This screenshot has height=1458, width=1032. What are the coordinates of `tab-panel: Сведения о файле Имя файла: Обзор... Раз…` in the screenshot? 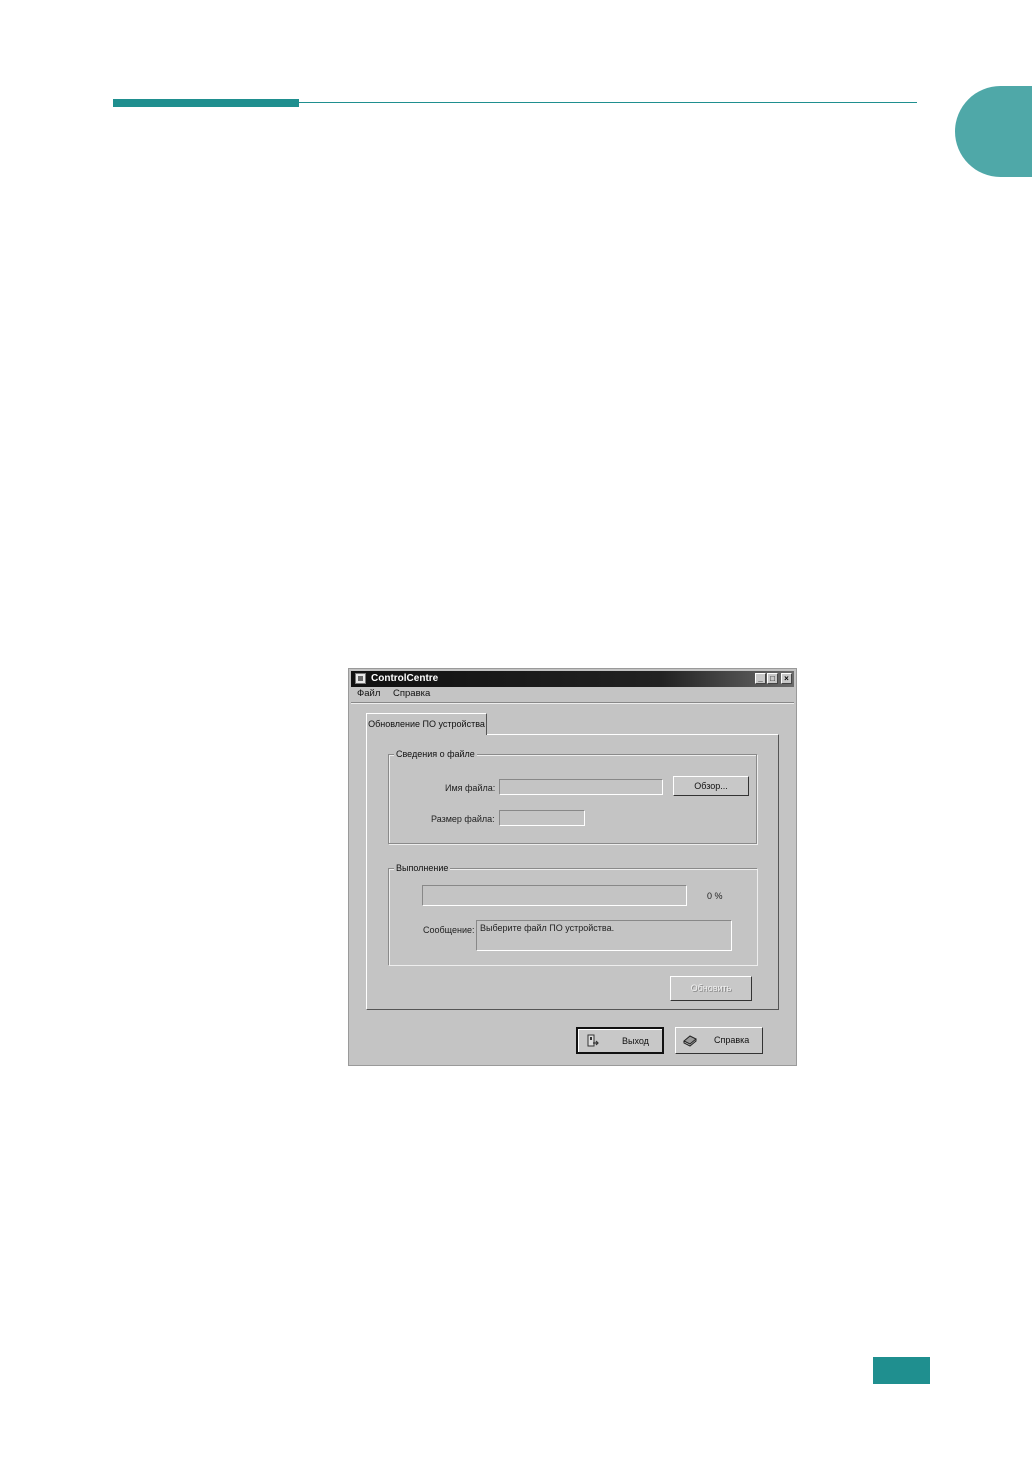 It's located at (572, 872).